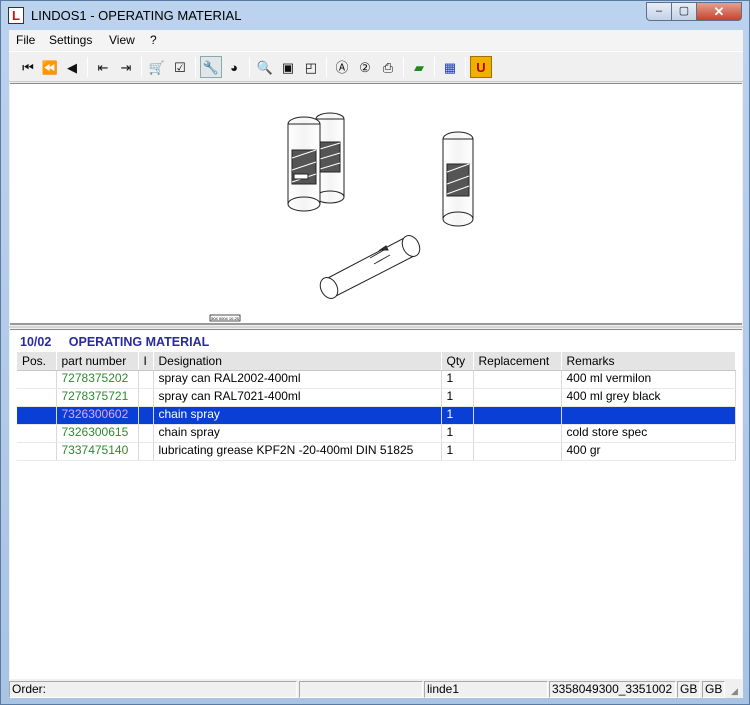 The image size is (750, 705). What do you see at coordinates (126, 67) in the screenshot?
I see `forward-page-icon: ⇥` at bounding box center [126, 67].